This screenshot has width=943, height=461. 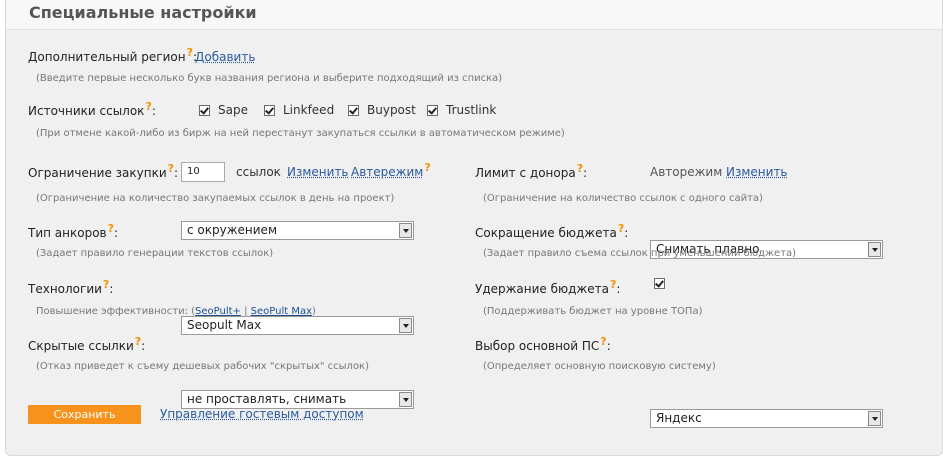 I want to click on checkbox-trustlink, so click(x=432, y=110).